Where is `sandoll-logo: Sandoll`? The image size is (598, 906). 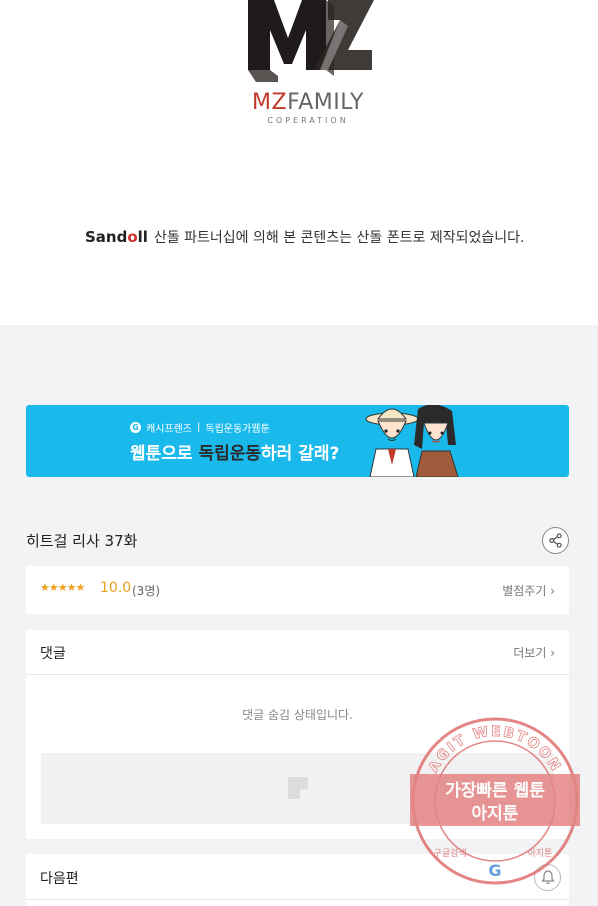
sandoll-logo: Sandoll is located at coordinates (116, 237).